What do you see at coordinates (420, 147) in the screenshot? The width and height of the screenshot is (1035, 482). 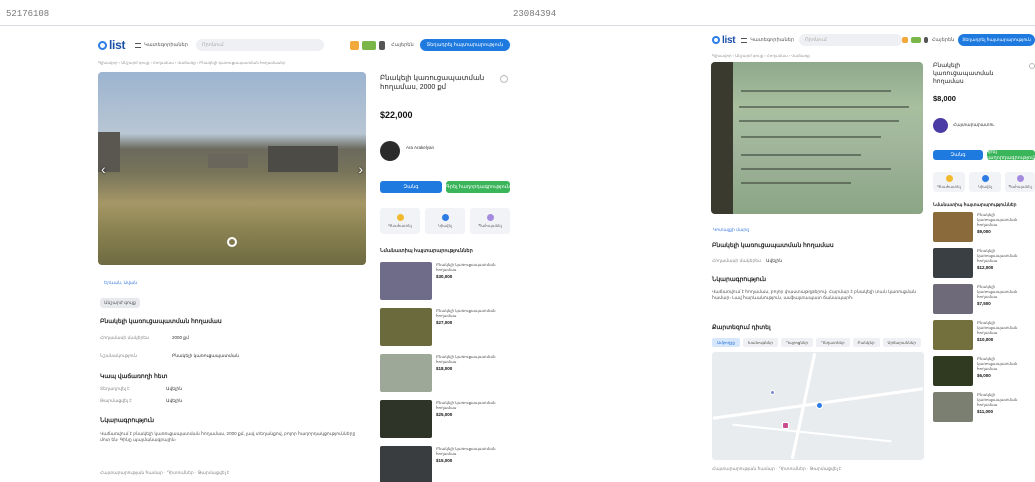 I see `seller-name: Ara Arakelyan` at bounding box center [420, 147].